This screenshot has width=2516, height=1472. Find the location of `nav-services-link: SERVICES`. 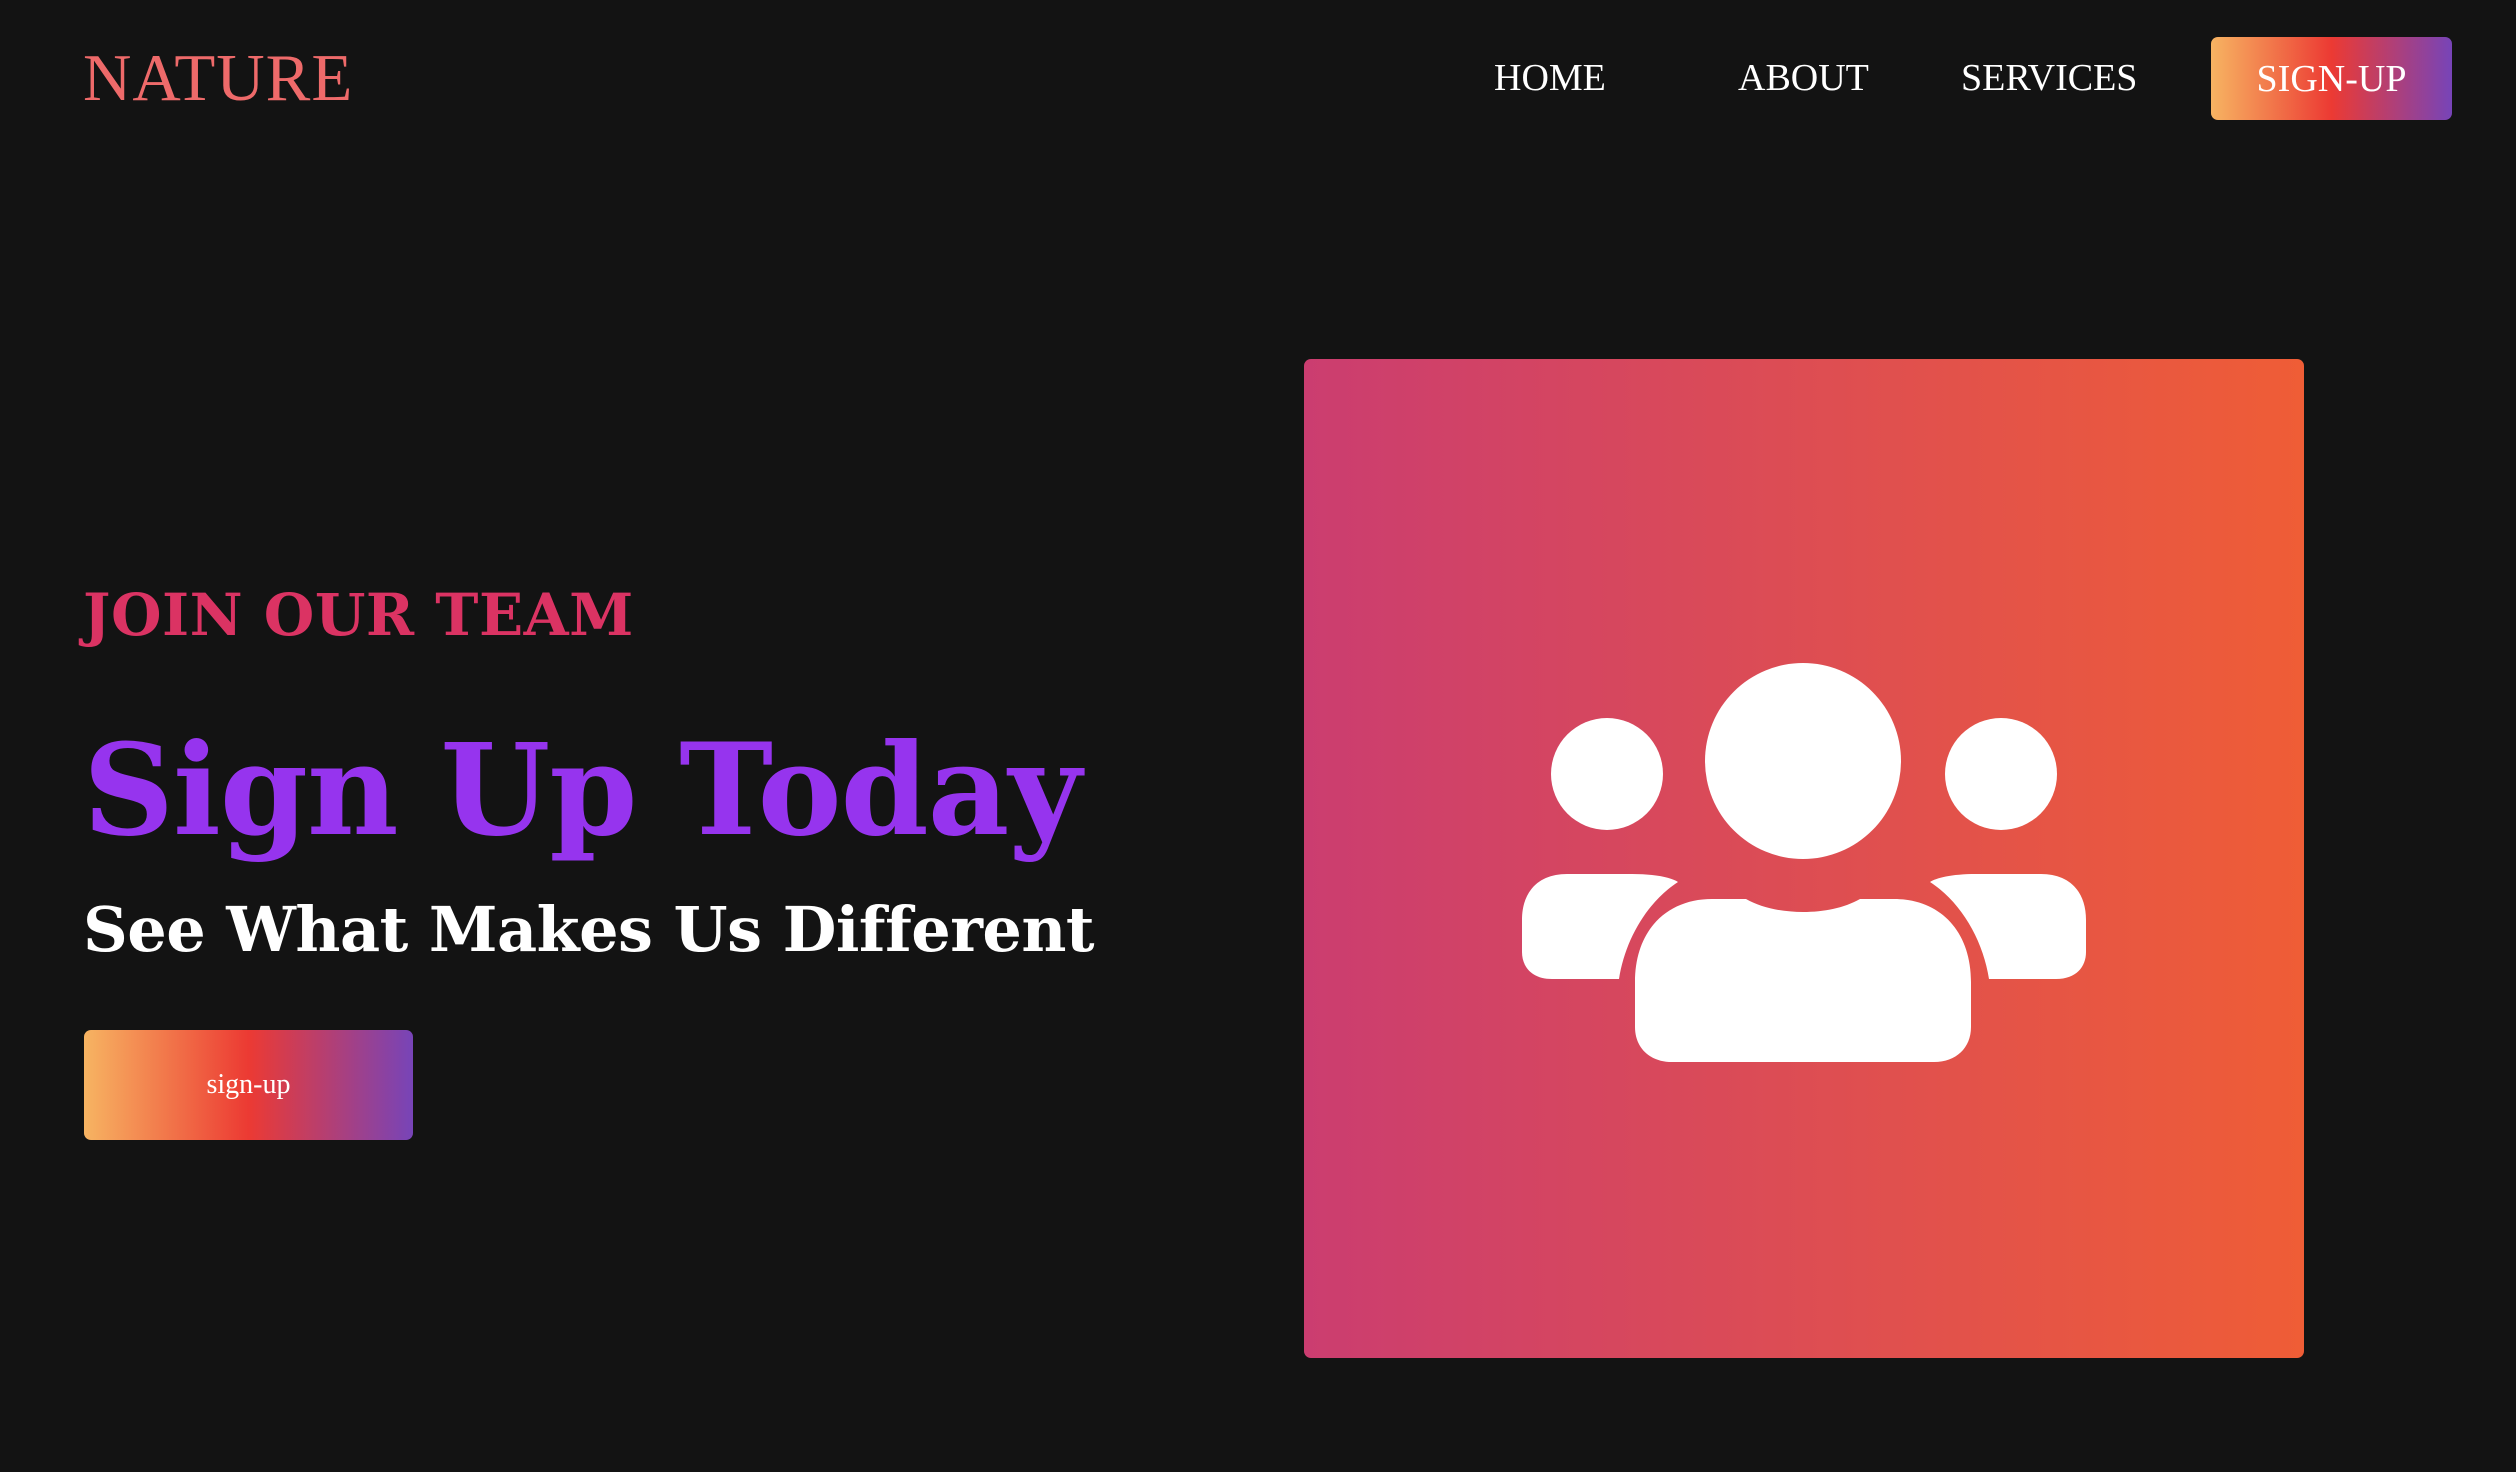

nav-services-link: SERVICES is located at coordinates (2049, 78).